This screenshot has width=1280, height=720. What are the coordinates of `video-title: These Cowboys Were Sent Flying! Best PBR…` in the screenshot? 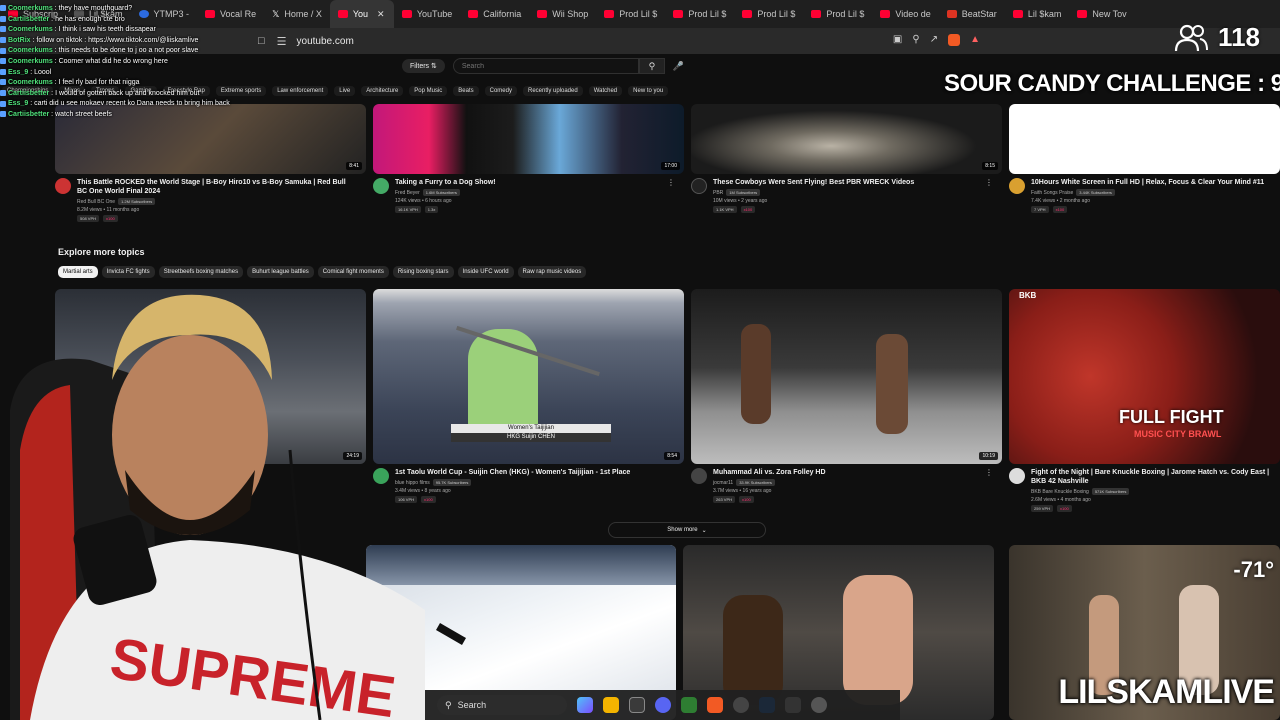 It's located at (813, 182).